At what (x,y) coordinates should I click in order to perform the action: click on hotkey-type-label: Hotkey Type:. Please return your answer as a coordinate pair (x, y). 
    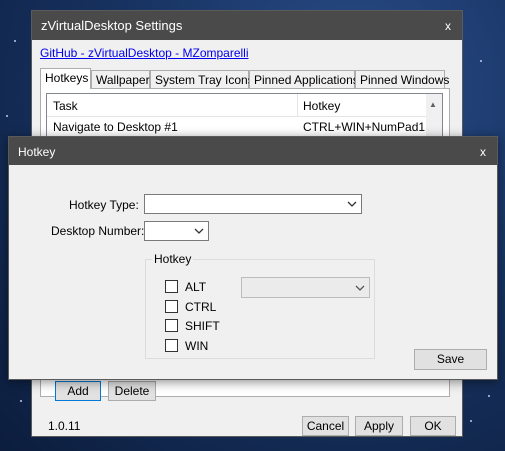
    Looking at the image, I should click on (104, 205).